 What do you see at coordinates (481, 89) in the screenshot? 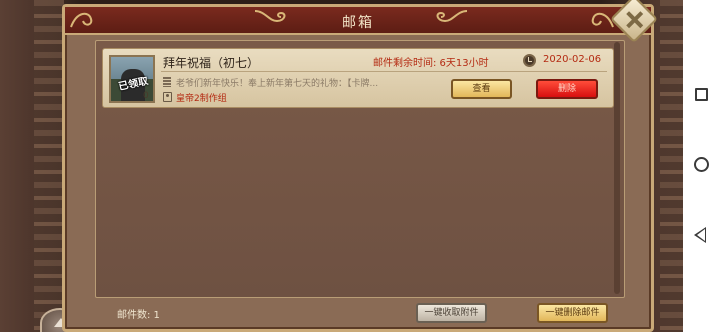
I see `view-button: 查看` at bounding box center [481, 89].